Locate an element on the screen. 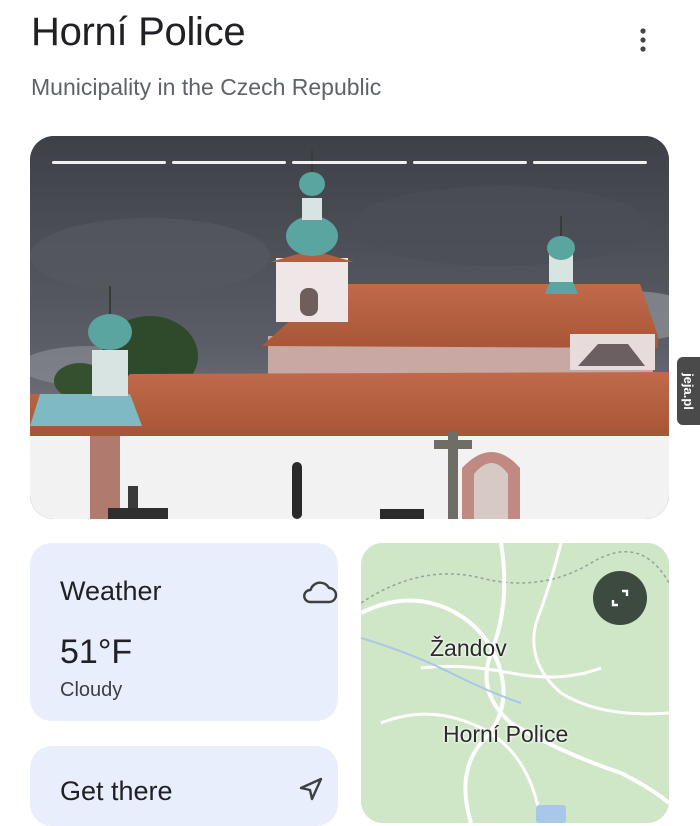  watermark-text: jeja.pl is located at coordinates (689, 391).